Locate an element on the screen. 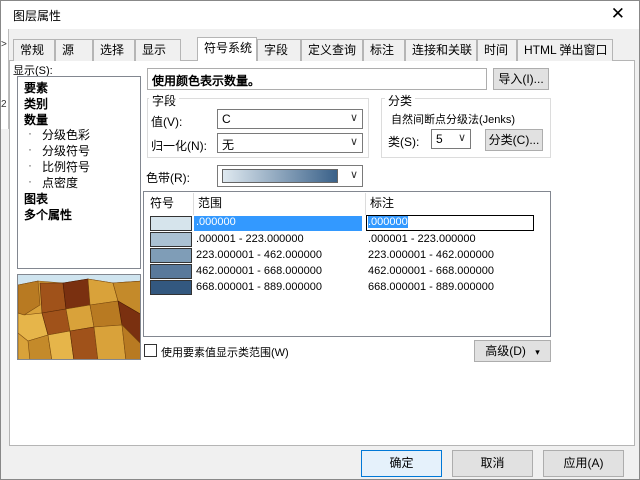 This screenshot has height=480, width=640. color-ramp-swatch is located at coordinates (280, 176).